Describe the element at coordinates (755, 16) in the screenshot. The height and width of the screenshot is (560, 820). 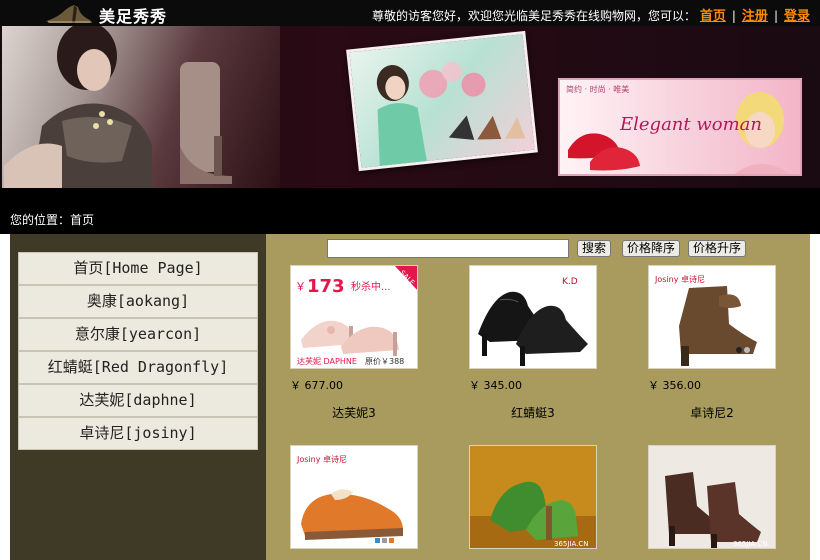
I see `nav-register-link: 注册` at that location.